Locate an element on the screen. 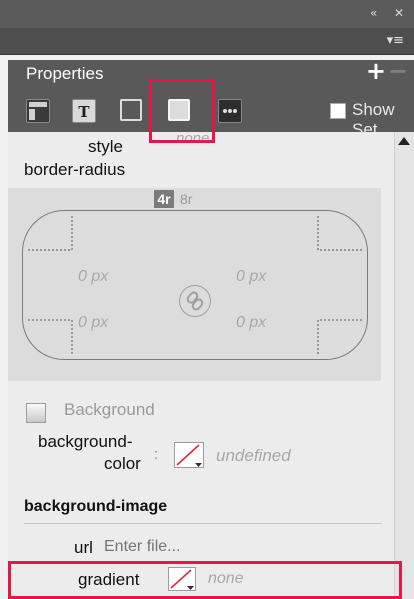 This screenshot has height=599, width=414. section-divider is located at coordinates (203, 523).